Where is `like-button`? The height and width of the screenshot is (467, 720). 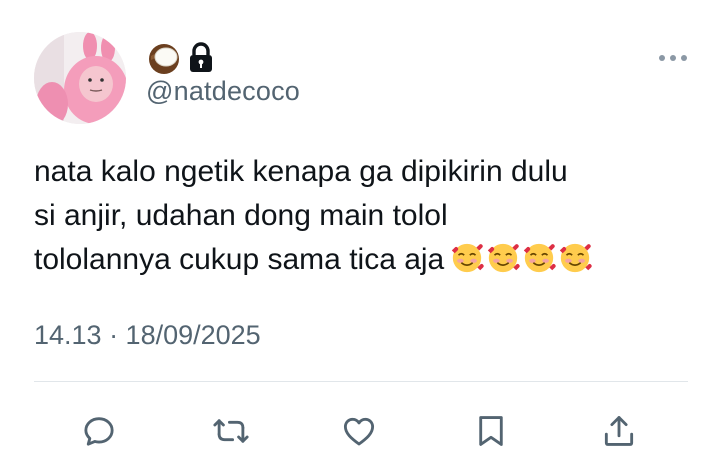 like-button is located at coordinates (359, 431).